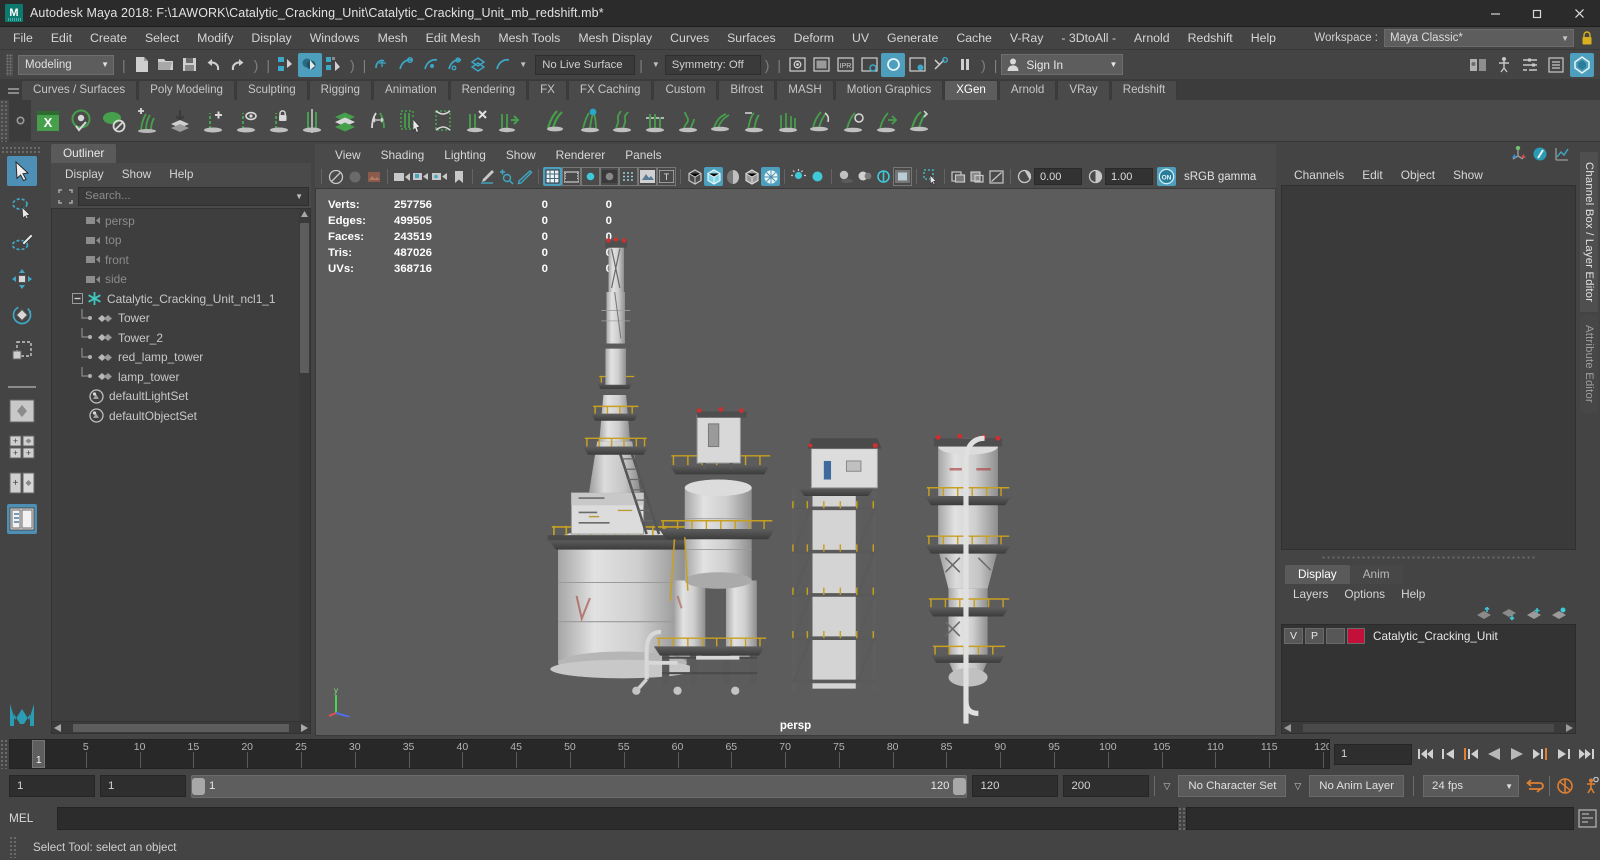  What do you see at coordinates (845, 176) in the screenshot?
I see `shadows-toggle-icon` at bounding box center [845, 176].